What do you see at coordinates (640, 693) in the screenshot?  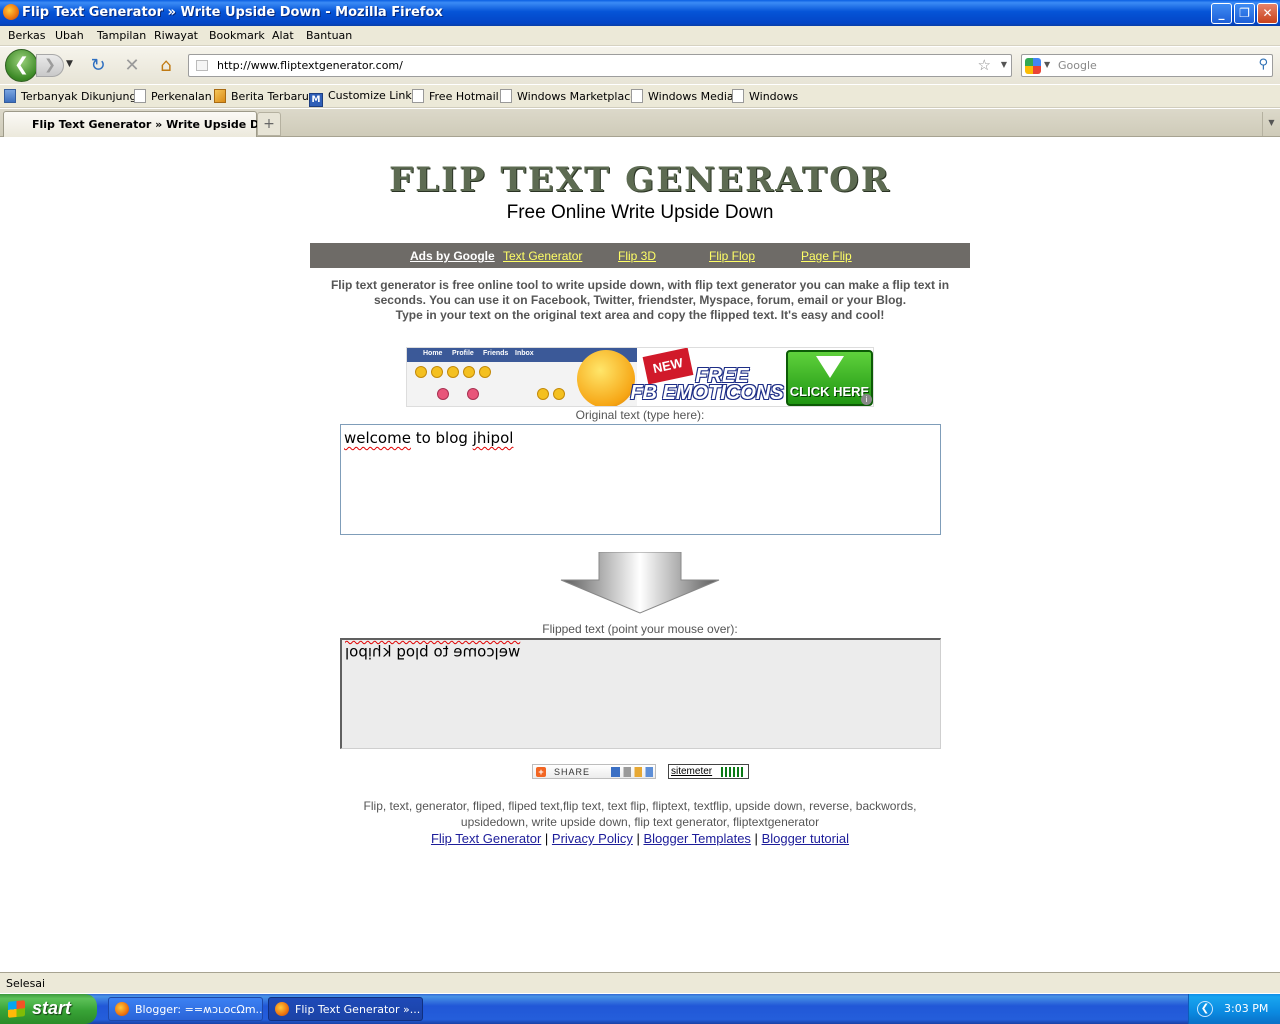 I see `flipped-text-area: lodiɥʞ ƃolq oʇ ǝɯoɔlǝʍ` at bounding box center [640, 693].